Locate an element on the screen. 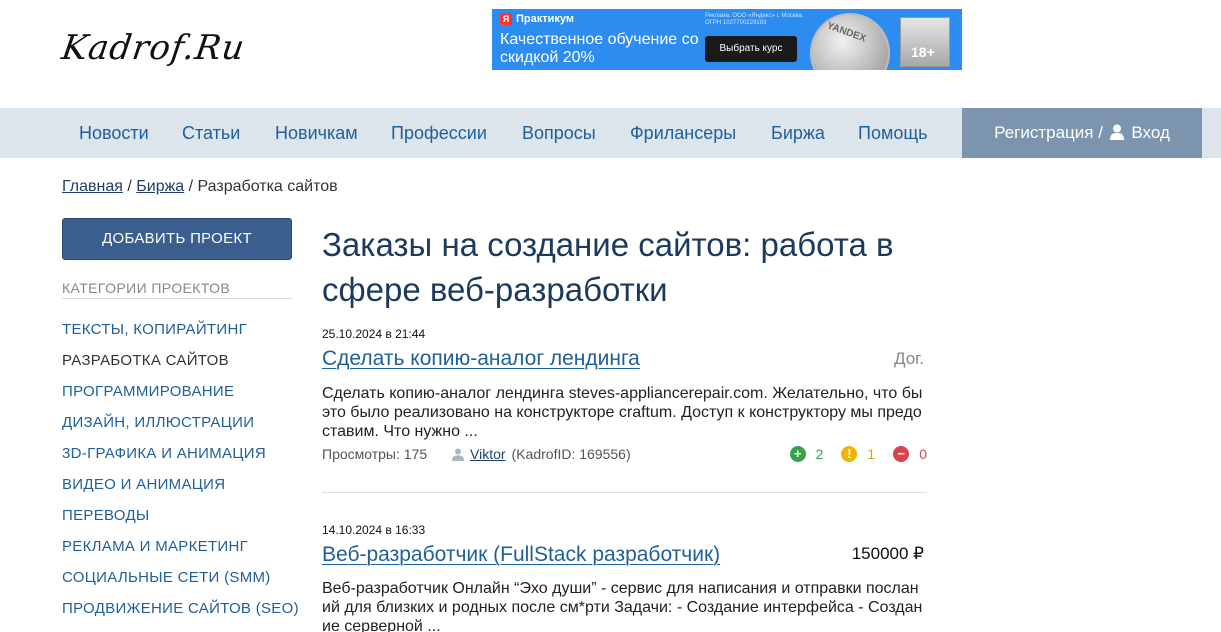 This screenshot has width=1221, height=632. vote-negative: − 0 is located at coordinates (910, 454).